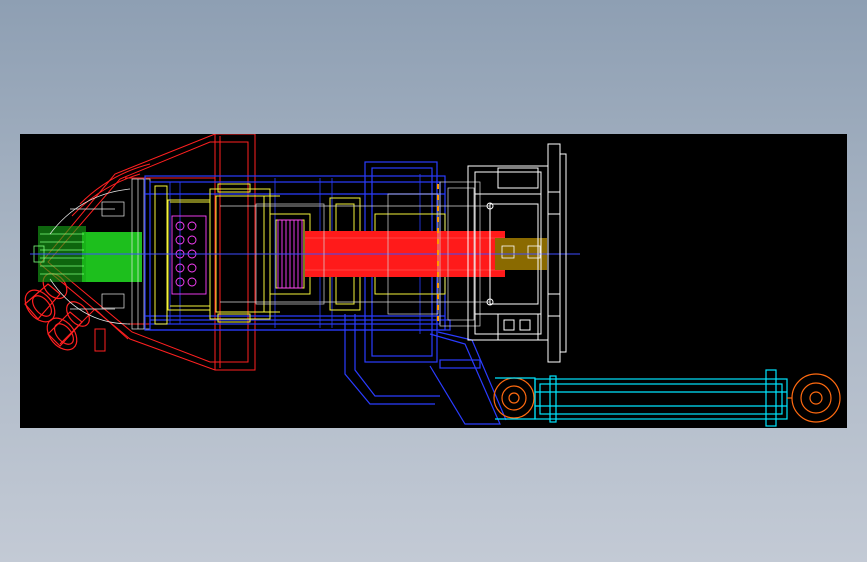  I want to click on hydraulic-cylinder, so click(661, 398).